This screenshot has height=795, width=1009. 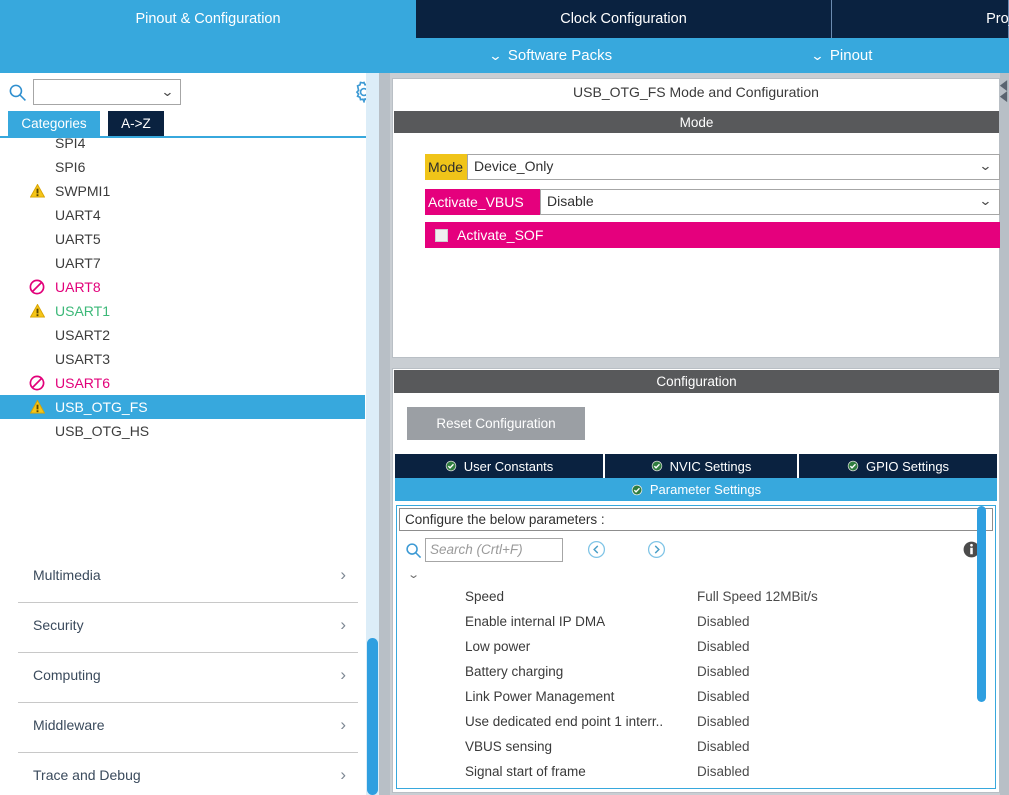 I want to click on blocked-icon, so click(x=37, y=383).